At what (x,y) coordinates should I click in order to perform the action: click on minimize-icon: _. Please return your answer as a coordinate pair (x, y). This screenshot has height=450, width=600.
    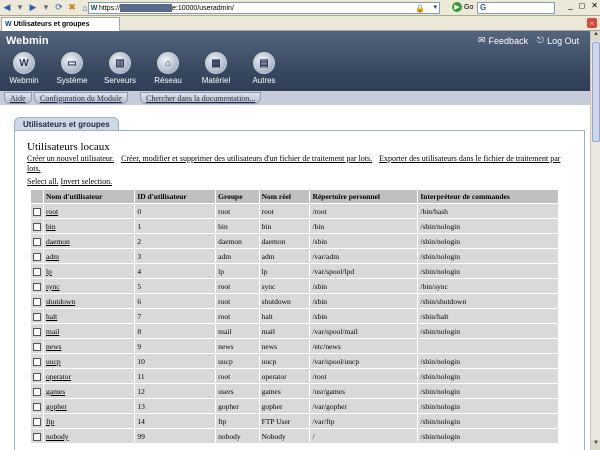
    Looking at the image, I should click on (570, 5).